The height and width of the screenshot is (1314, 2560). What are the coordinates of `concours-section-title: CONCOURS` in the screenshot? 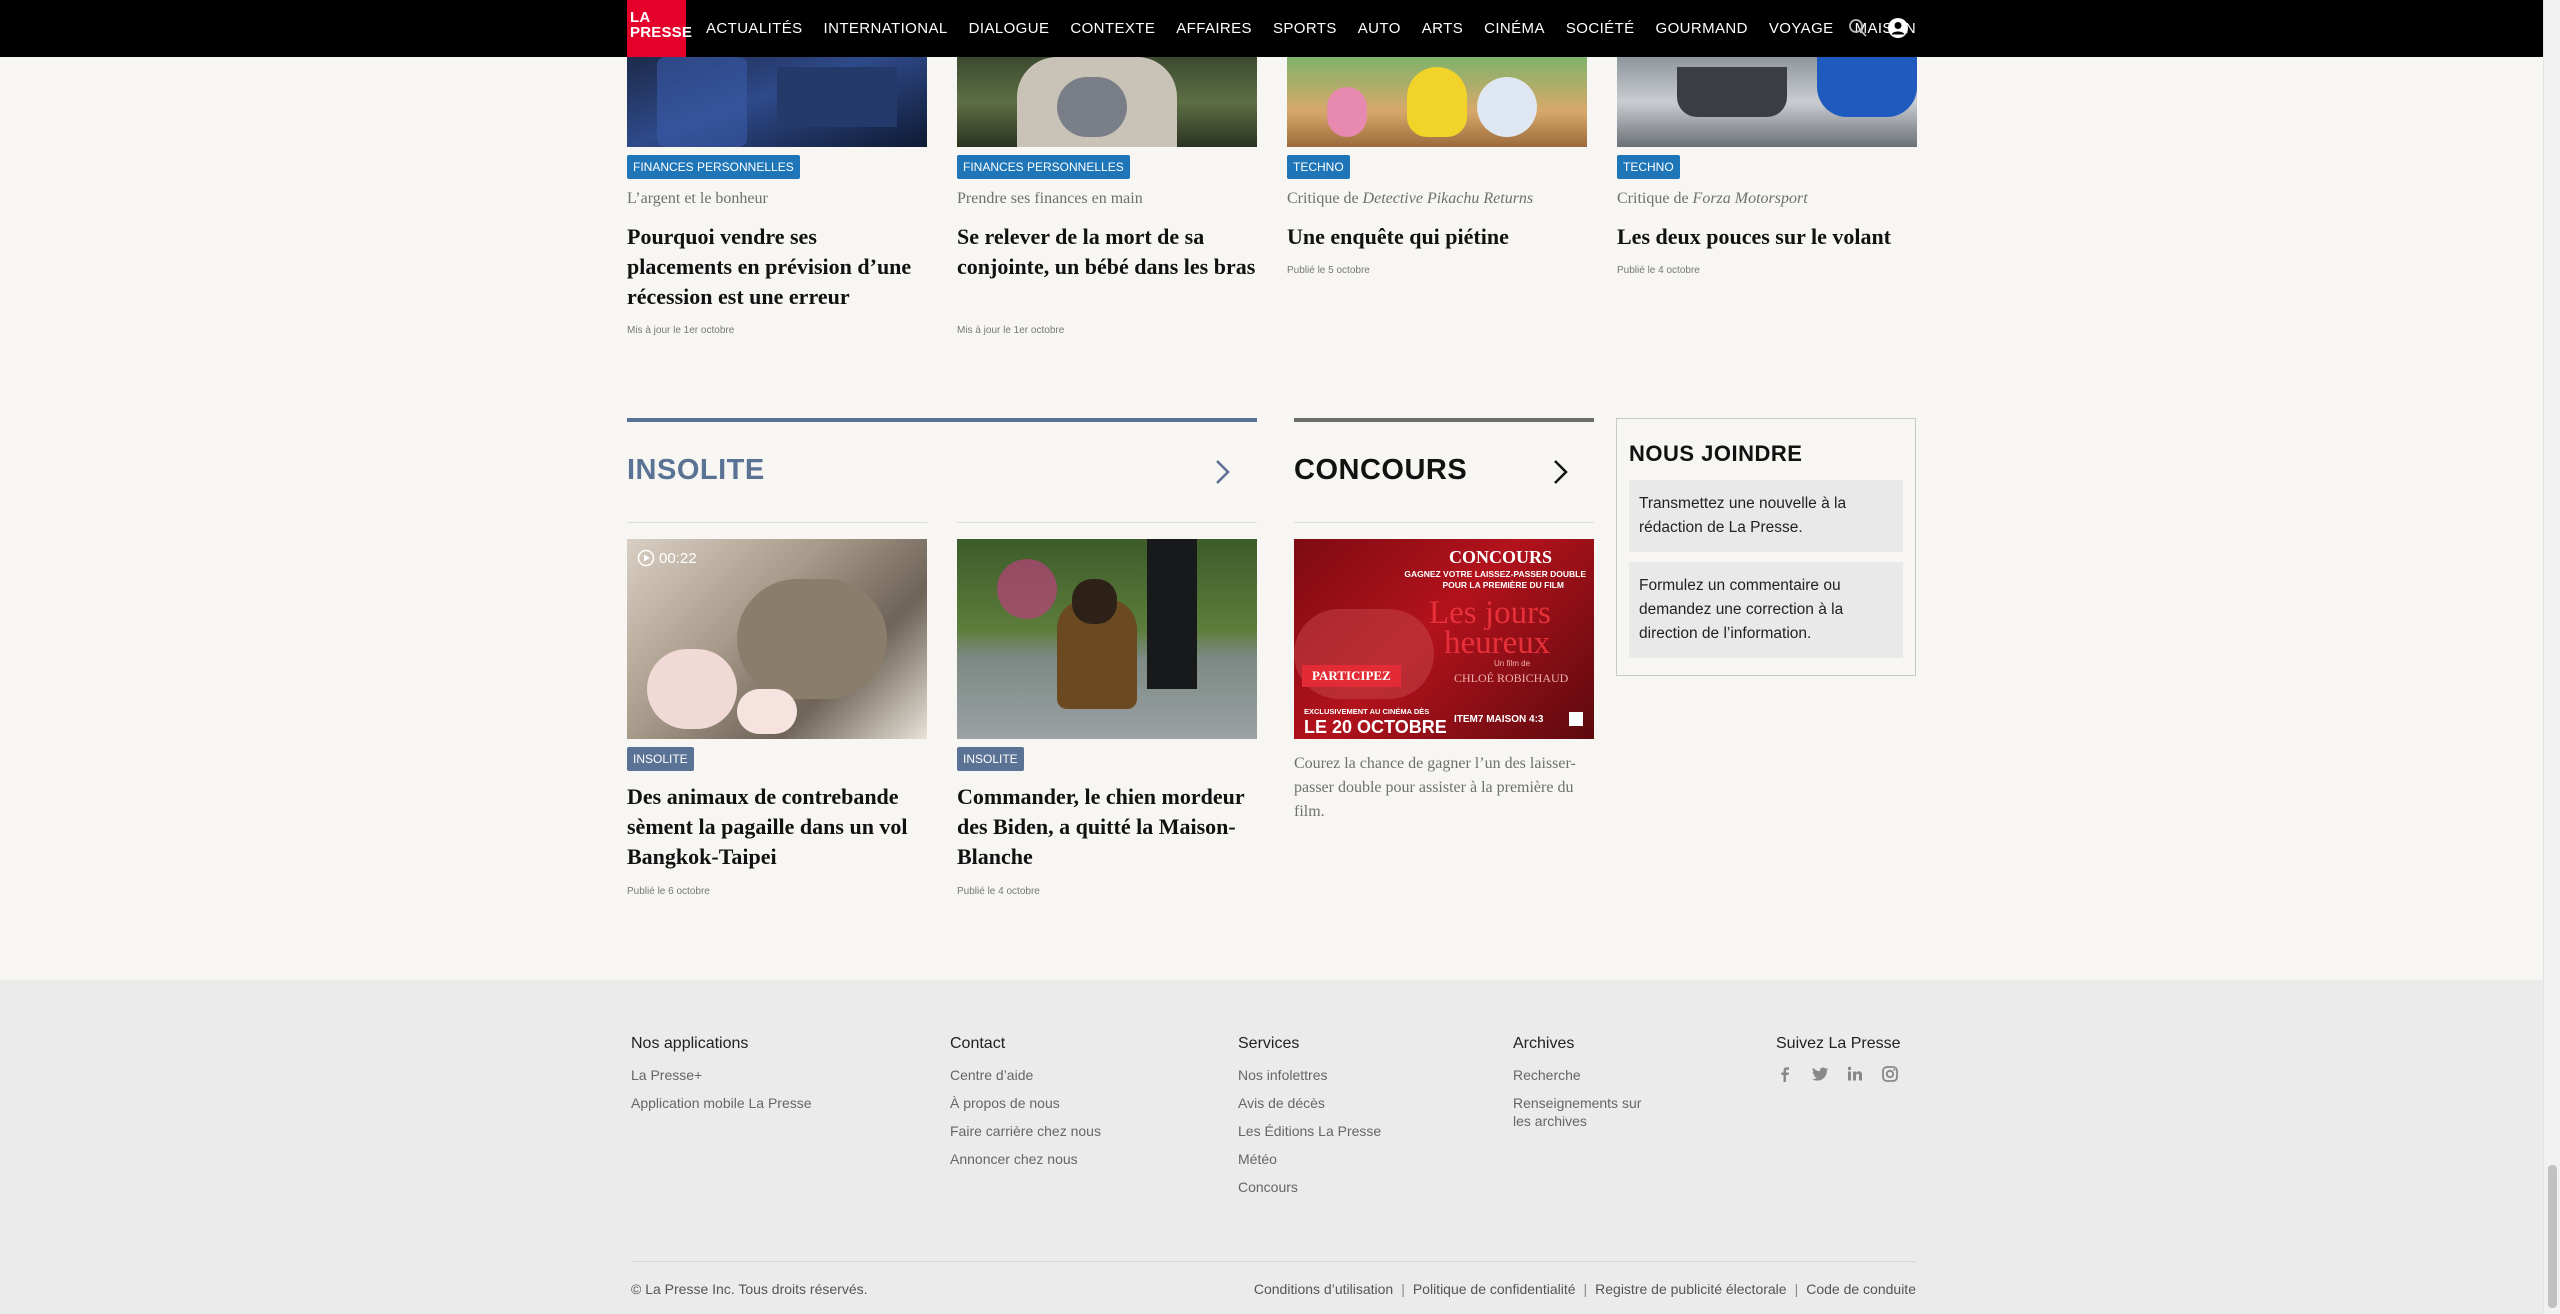 It's located at (1380, 470).